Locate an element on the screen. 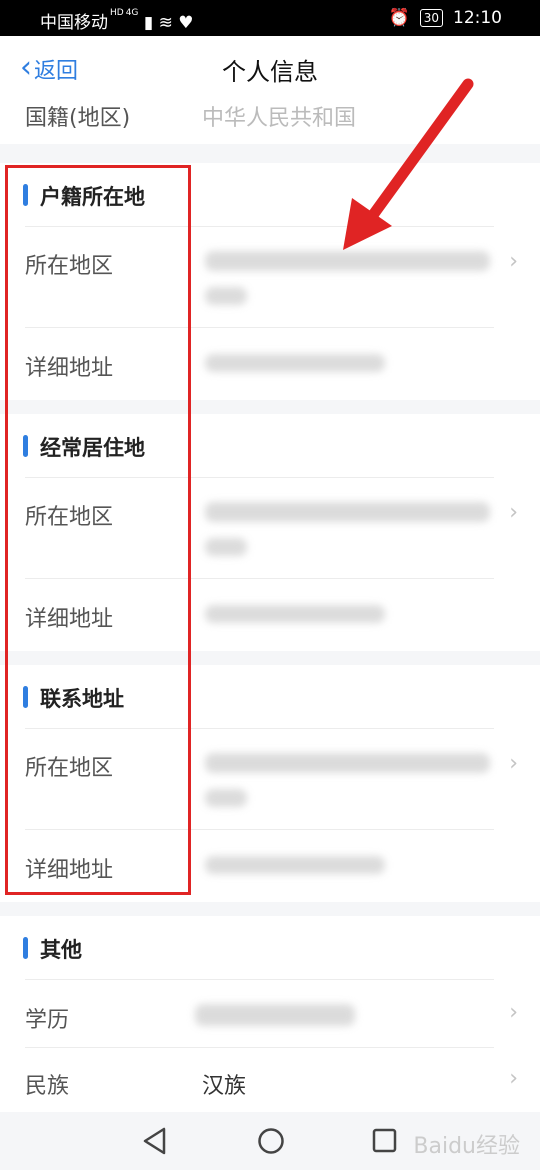 The image size is (540, 1170). square-recent-icon is located at coordinates (385, 1141).